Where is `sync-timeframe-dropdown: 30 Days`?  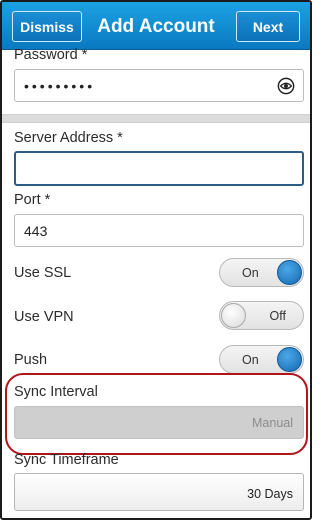 sync-timeframe-dropdown: 30 Days is located at coordinates (159, 492).